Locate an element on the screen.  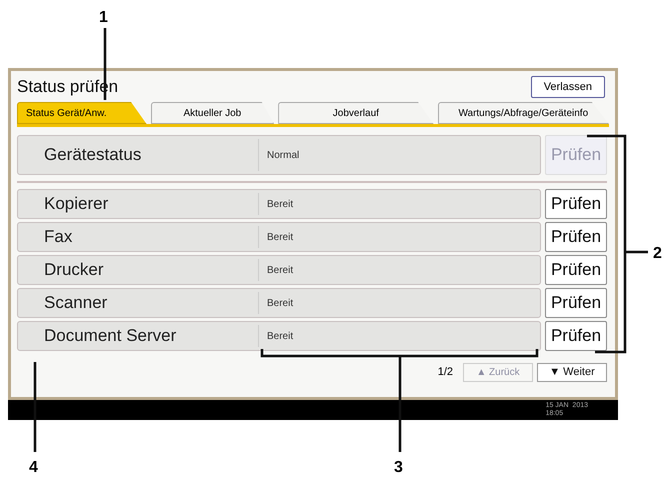
function-name: Gerätestatus is located at coordinates (92, 155).